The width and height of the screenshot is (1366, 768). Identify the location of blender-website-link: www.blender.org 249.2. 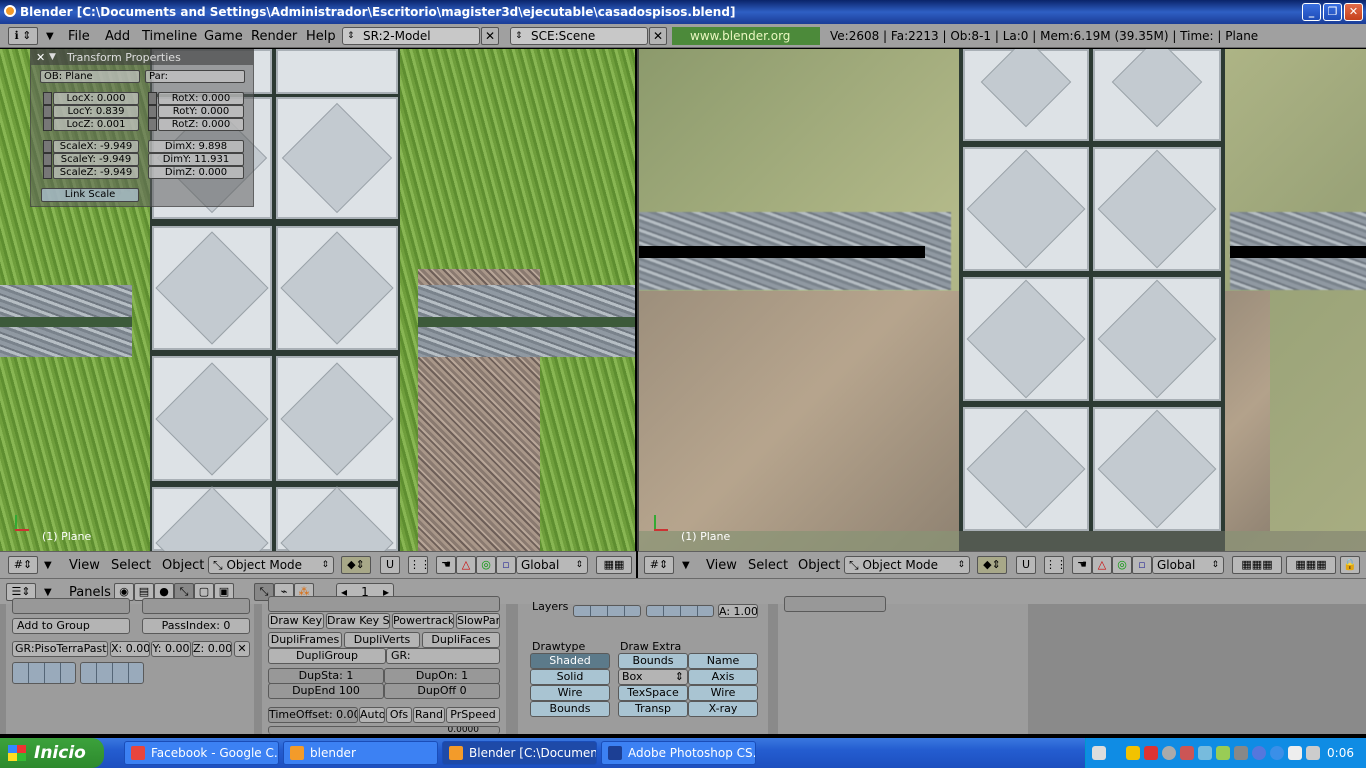
(746, 44).